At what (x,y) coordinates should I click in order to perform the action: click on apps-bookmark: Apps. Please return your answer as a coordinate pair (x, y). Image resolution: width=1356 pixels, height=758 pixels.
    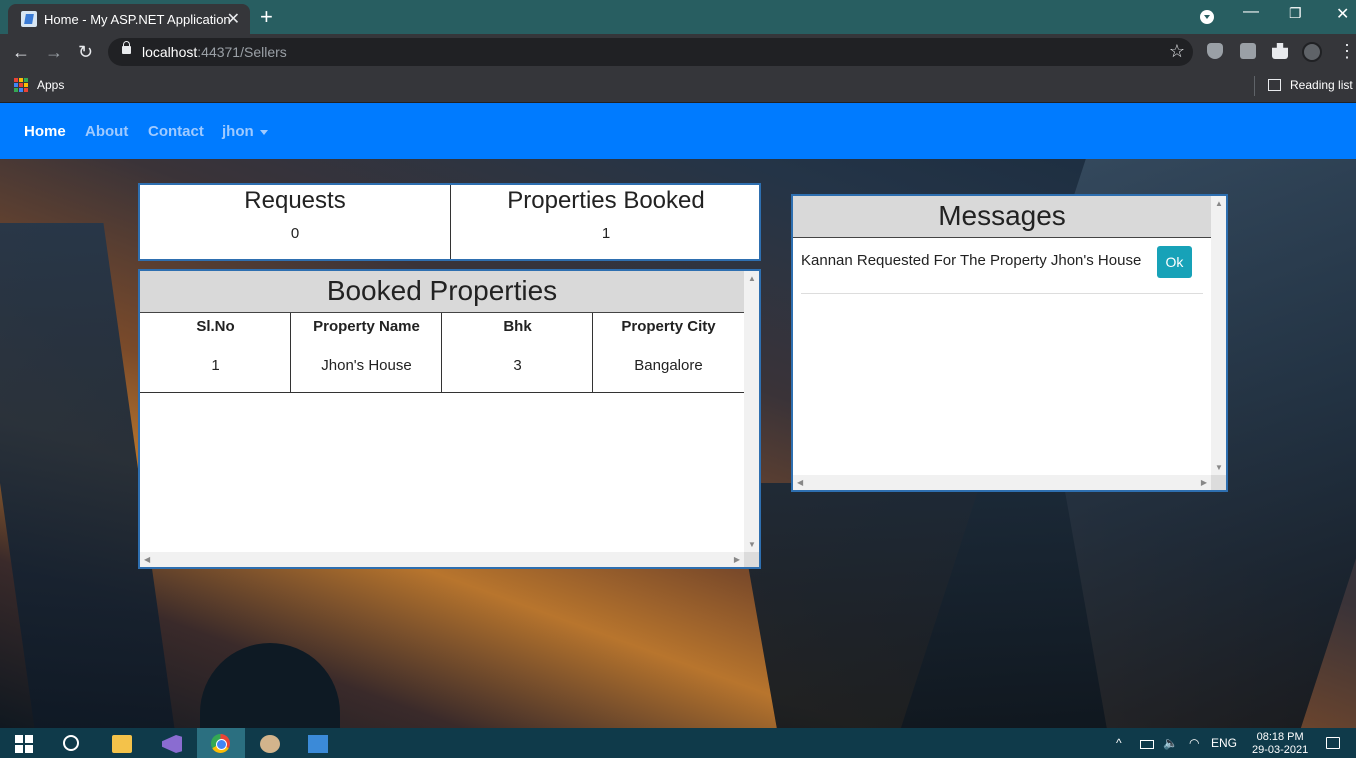
    Looking at the image, I should click on (50, 85).